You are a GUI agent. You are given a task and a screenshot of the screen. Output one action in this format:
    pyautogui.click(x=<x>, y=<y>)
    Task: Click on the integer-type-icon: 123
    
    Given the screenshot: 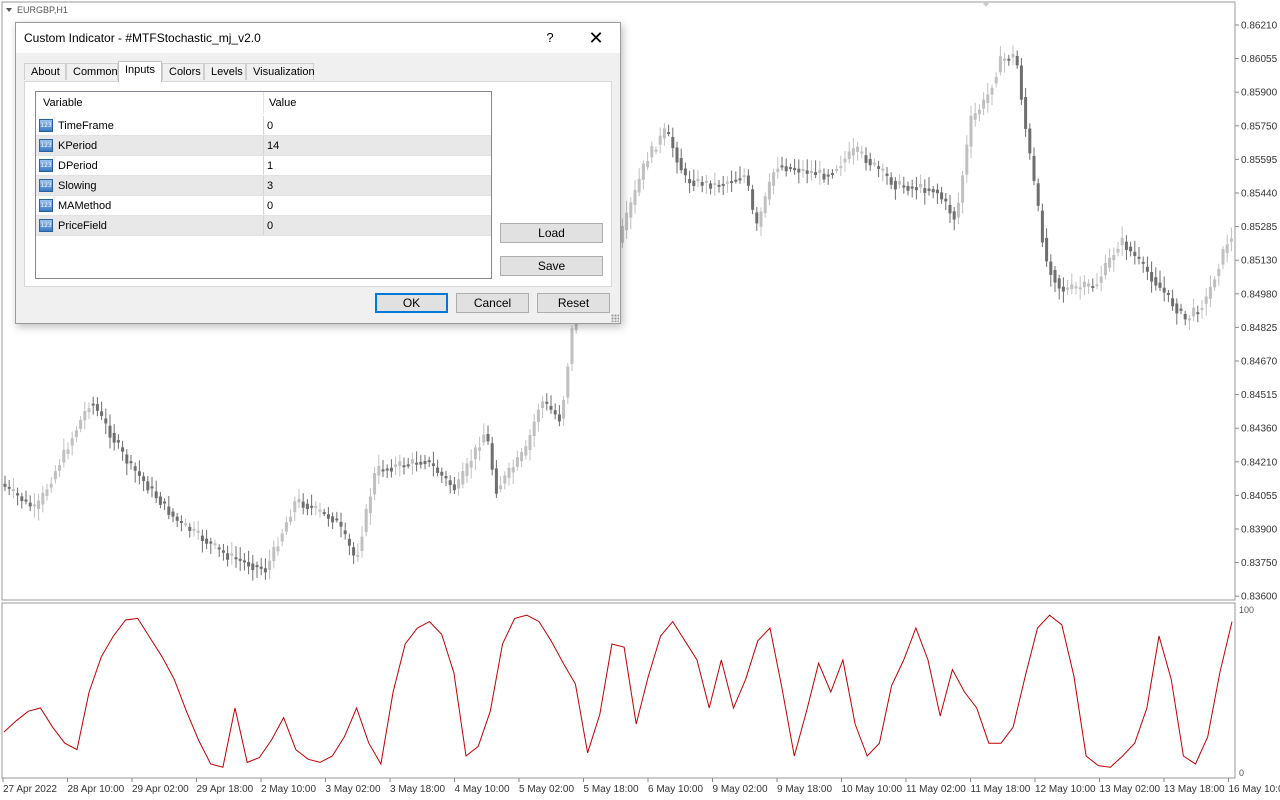 What is the action you would take?
    pyautogui.click(x=46, y=145)
    